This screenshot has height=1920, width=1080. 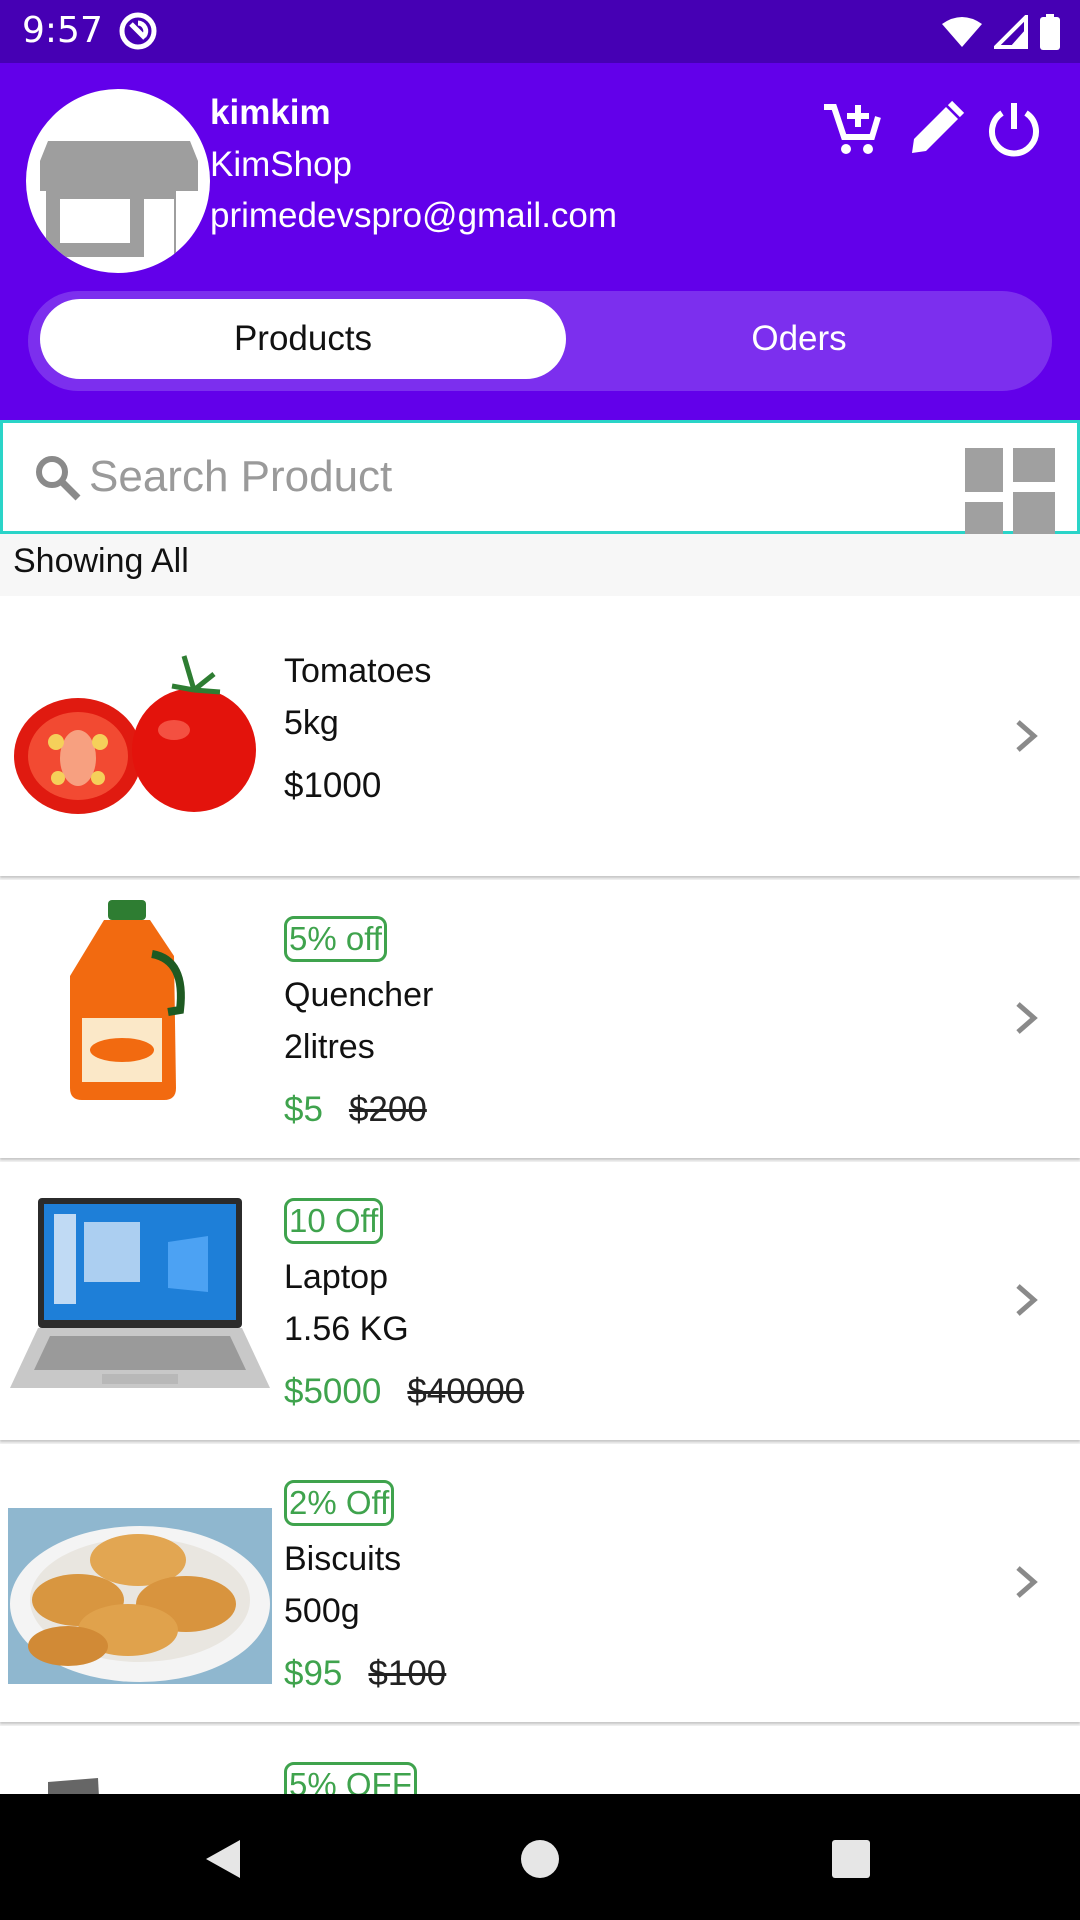 I want to click on discount-badge: 5% OFF, so click(x=350, y=1778).